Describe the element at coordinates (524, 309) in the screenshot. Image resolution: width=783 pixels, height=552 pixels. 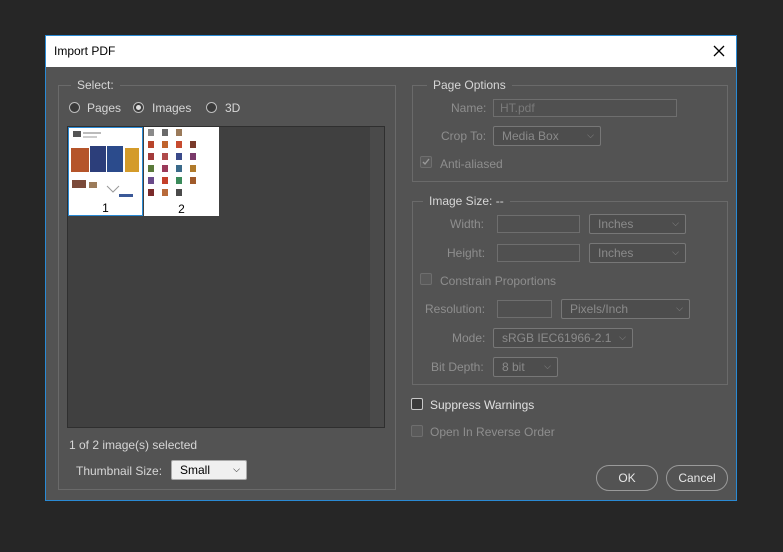
I see `resolution-field` at that location.